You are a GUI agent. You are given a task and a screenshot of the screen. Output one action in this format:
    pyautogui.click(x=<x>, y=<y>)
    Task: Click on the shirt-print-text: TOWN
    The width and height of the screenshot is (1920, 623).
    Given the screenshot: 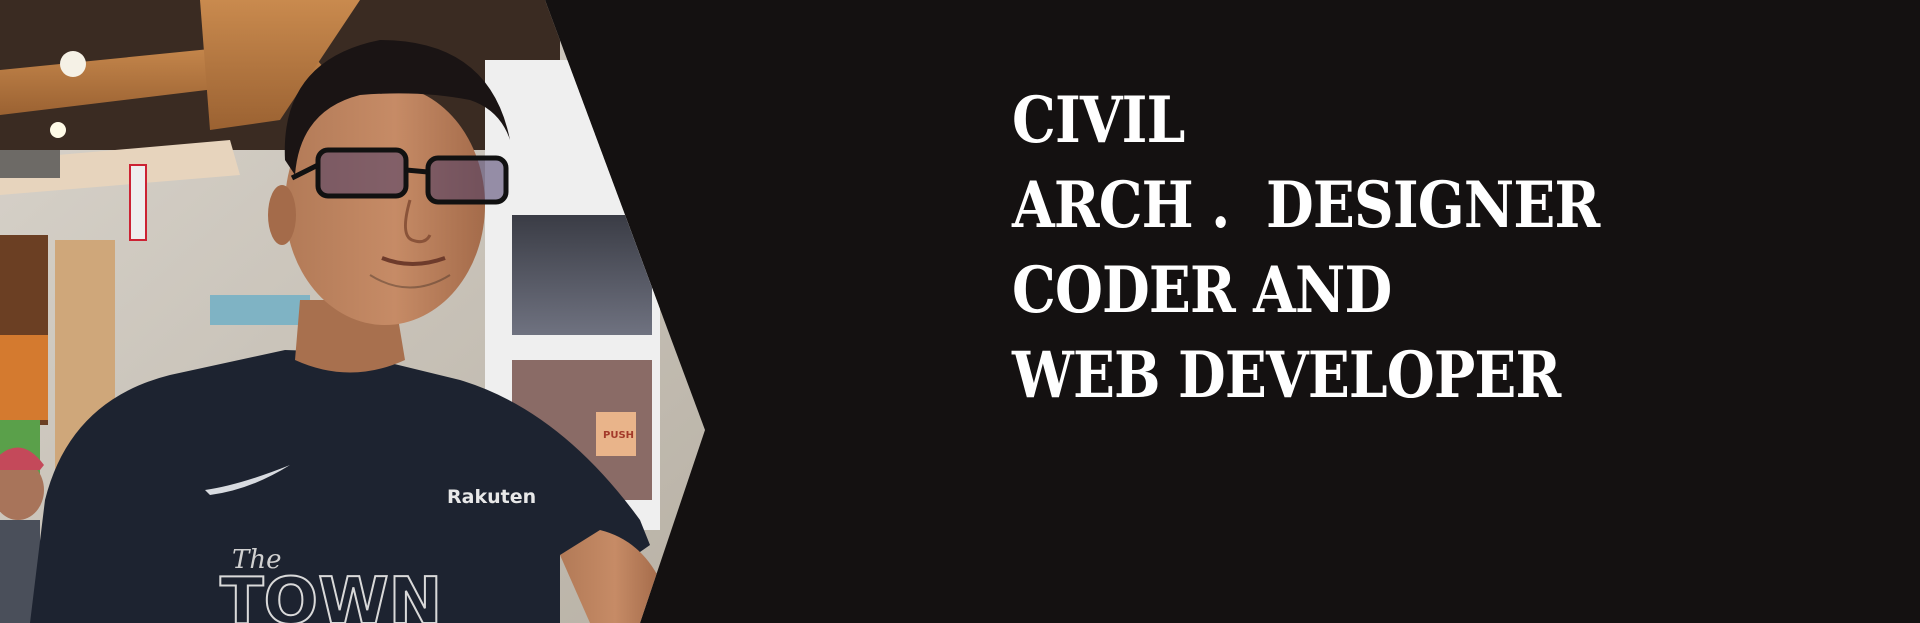 What is the action you would take?
    pyautogui.click(x=331, y=594)
    